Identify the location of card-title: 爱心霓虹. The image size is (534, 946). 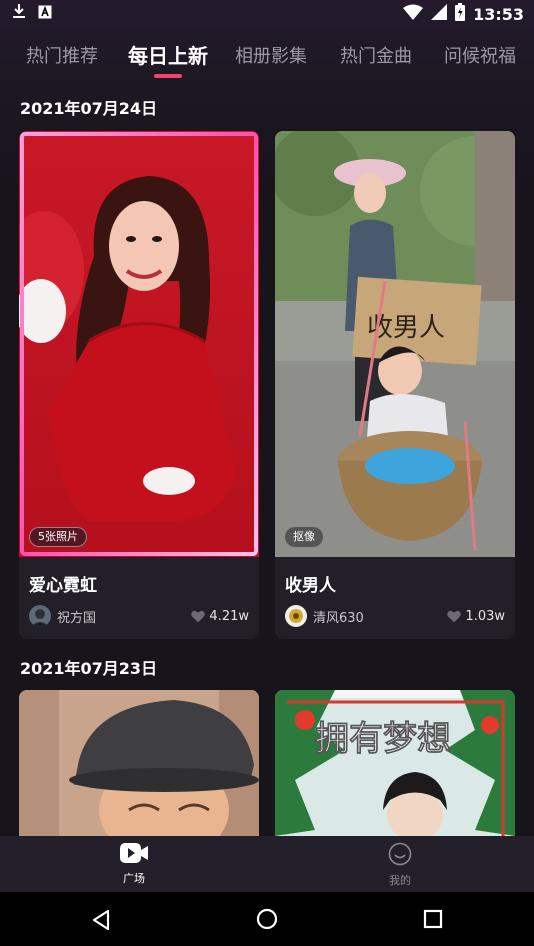
(63, 586).